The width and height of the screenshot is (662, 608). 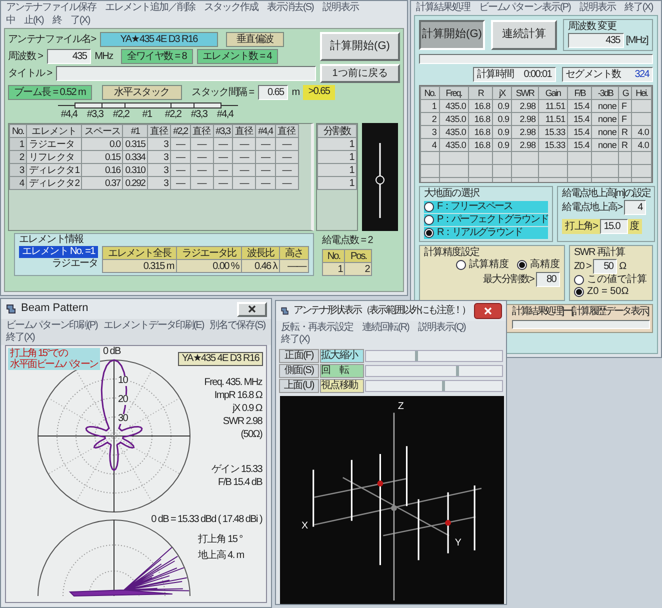 I want to click on height-label: 地上高 4. m, so click(x=221, y=556).